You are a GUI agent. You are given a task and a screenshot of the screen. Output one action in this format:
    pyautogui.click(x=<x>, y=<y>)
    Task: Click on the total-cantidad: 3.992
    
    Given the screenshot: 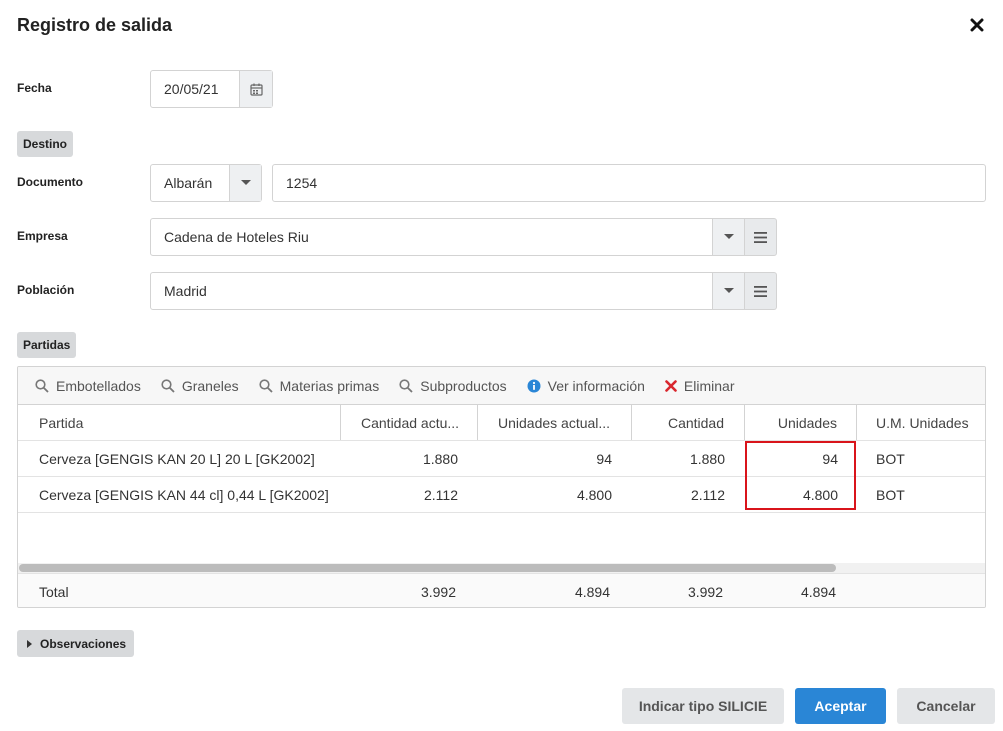 What is the action you would take?
    pyautogui.click(x=705, y=591)
    